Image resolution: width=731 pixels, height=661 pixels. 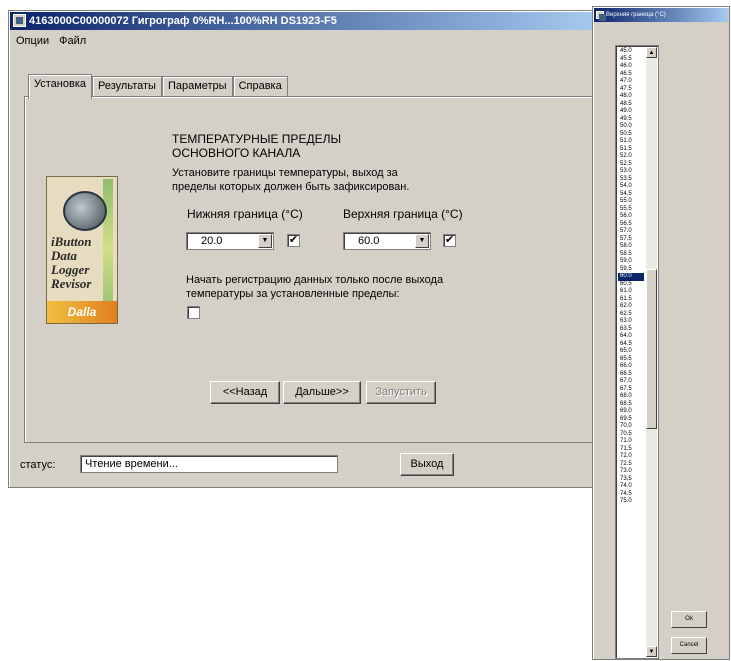 I want to click on logo-brand: Dalla, so click(x=82, y=312).